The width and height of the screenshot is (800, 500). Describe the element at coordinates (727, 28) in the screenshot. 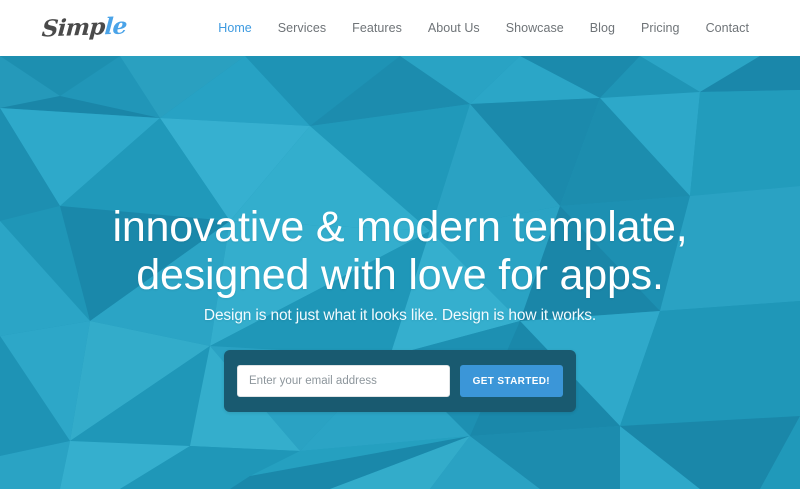

I see `nav-item-contact: Contact` at that location.